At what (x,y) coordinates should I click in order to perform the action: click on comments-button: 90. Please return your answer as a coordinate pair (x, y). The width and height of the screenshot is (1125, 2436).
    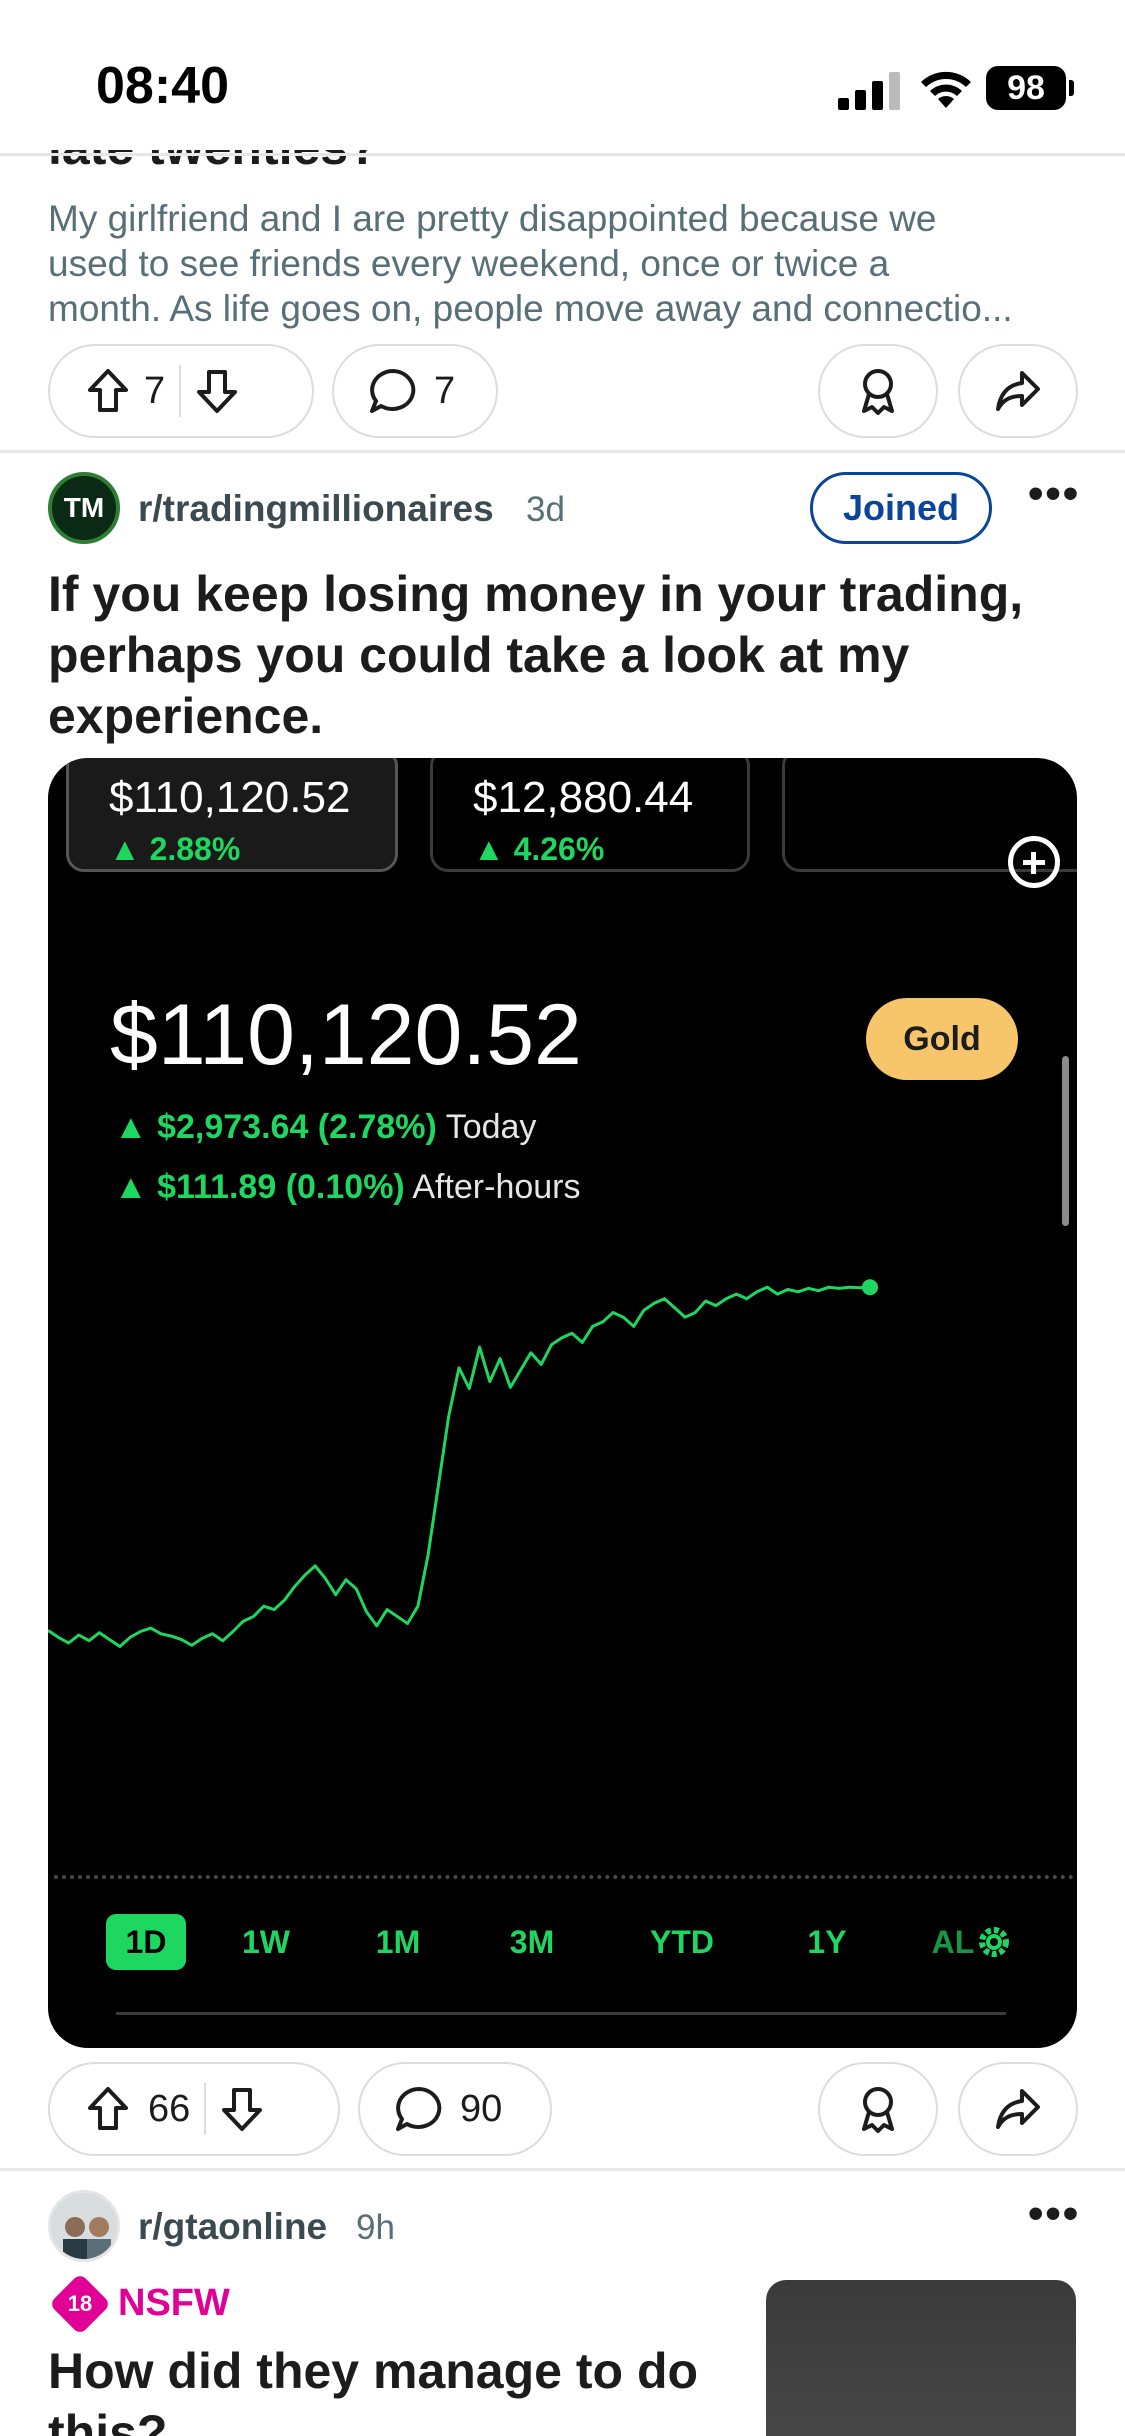
    Looking at the image, I should click on (455, 2109).